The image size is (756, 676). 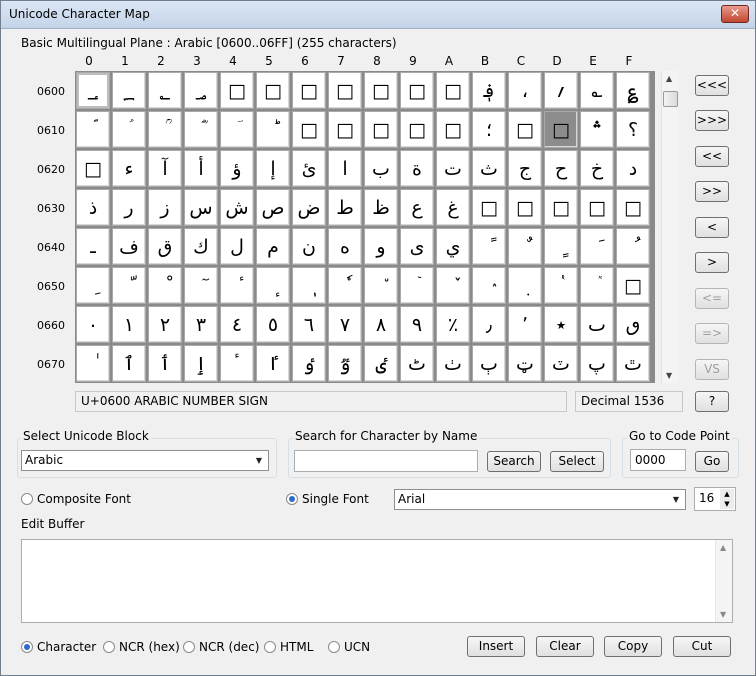 I want to click on font-size-spinner: 16 ▲ ▼, so click(x=715, y=499).